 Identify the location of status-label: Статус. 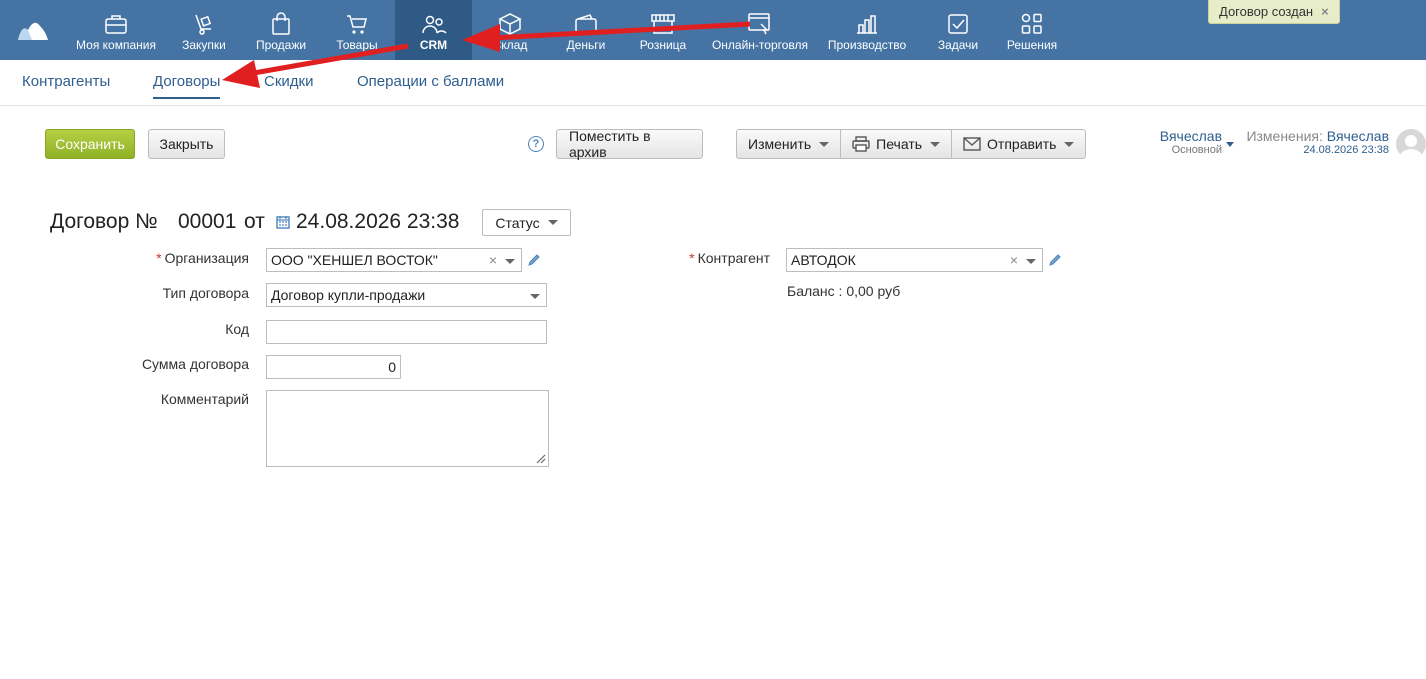
(517, 222).